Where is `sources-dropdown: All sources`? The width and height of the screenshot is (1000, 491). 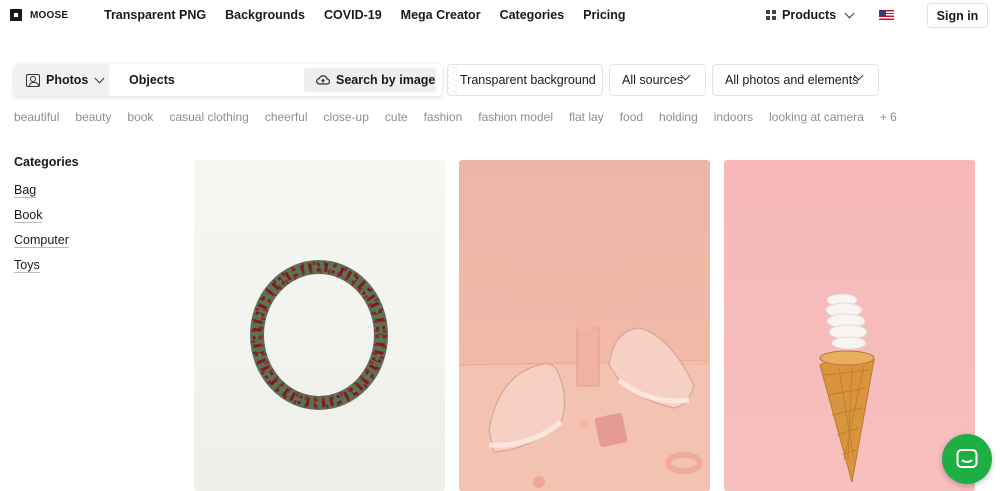 sources-dropdown: All sources is located at coordinates (657, 80).